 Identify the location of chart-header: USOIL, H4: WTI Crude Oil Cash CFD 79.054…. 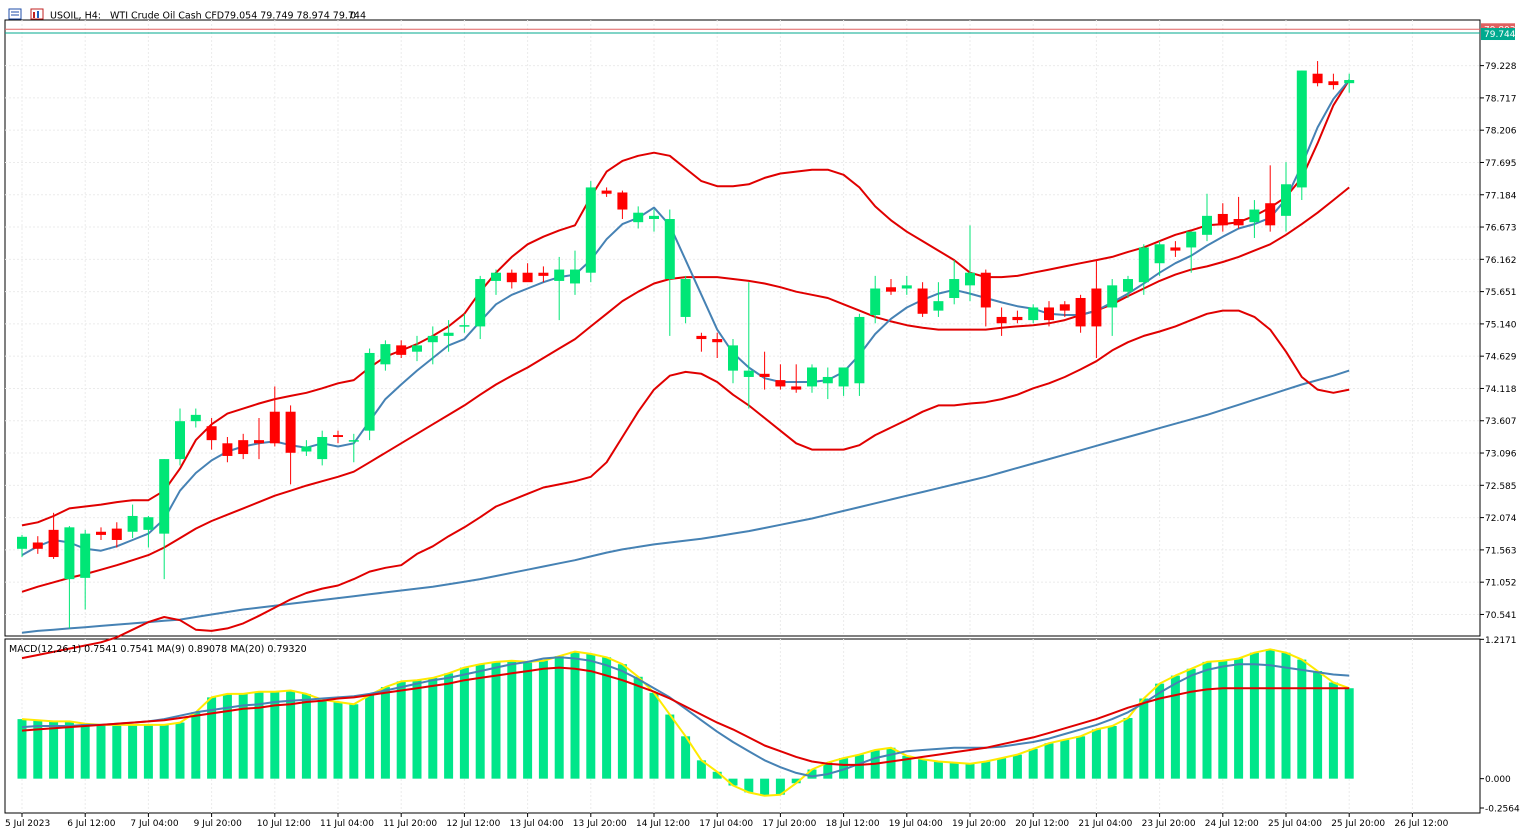
(187, 15).